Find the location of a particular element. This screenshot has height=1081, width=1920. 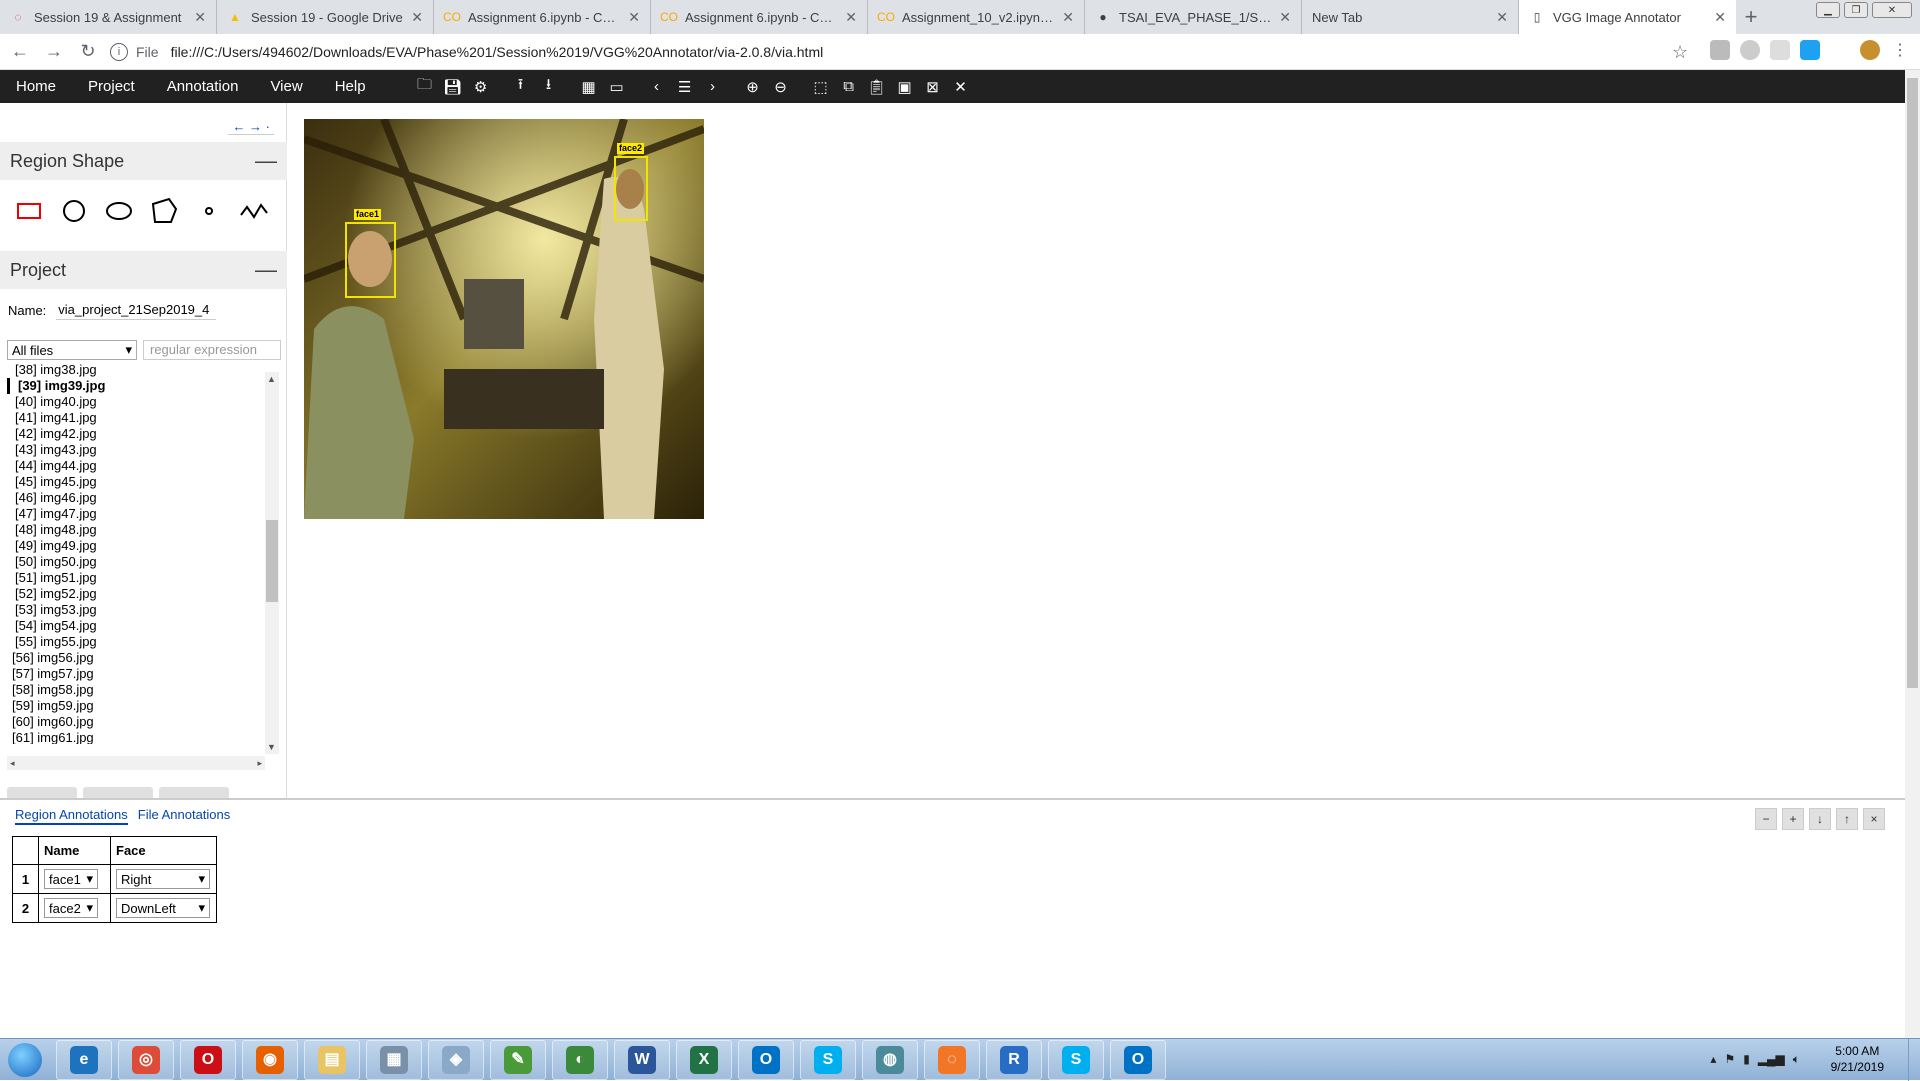

upload-icon: ⭱ is located at coordinates (521, 87).